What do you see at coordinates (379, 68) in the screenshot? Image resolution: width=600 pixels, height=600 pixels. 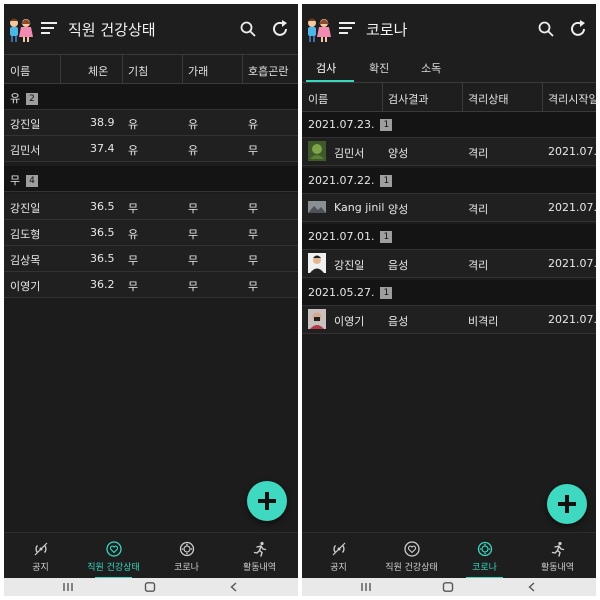 I see `tab-confirmed: 확진` at bounding box center [379, 68].